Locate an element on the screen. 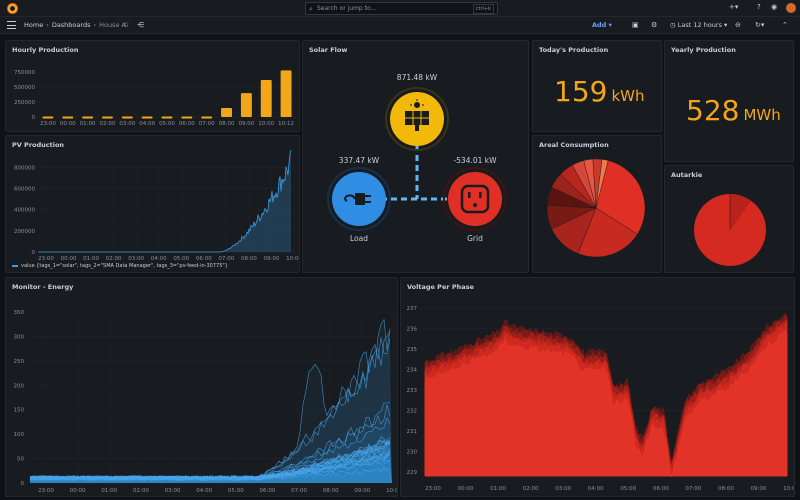 This screenshot has width=800, height=500. bar-23:00 is located at coordinates (48, 117).